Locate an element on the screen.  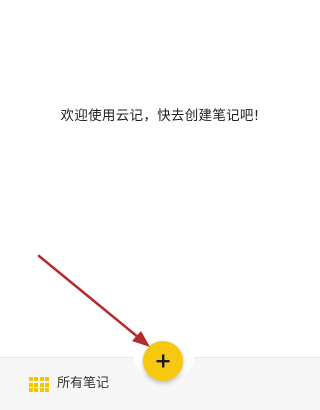
add-note-button is located at coordinates (163, 361).